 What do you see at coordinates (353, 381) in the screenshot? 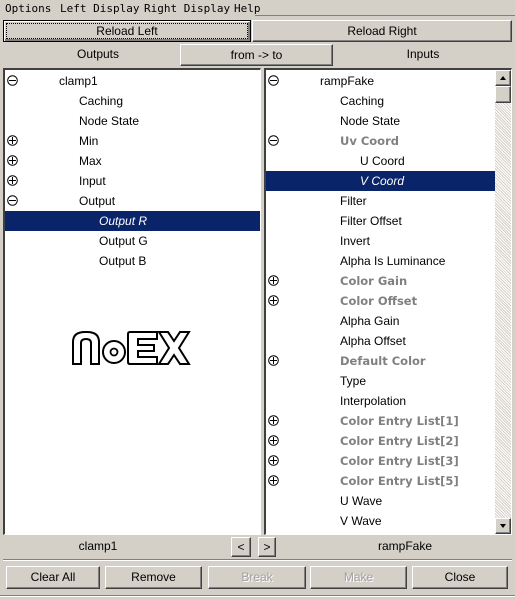
I see `tree-row-label: Type` at bounding box center [353, 381].